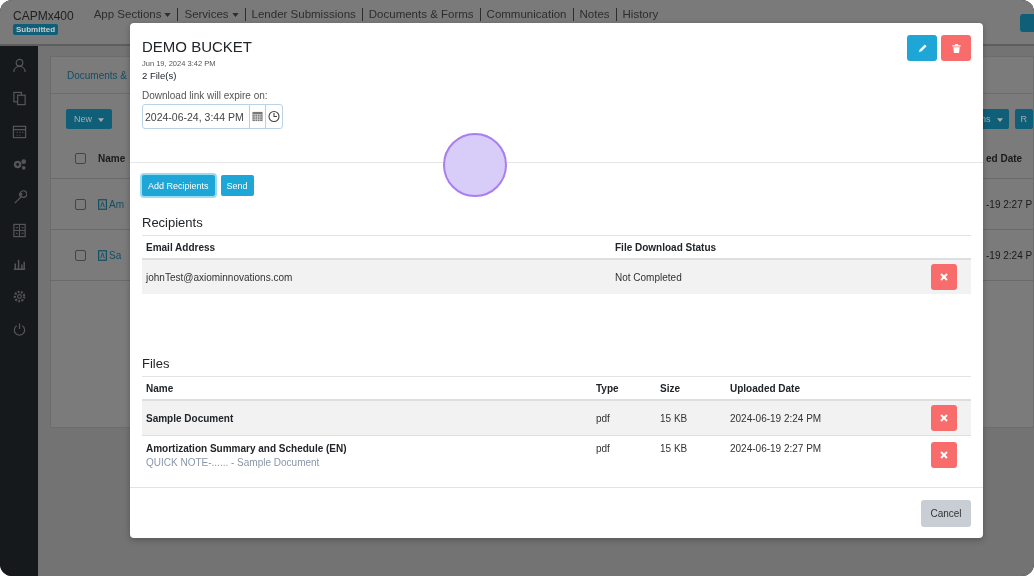 This screenshot has height=576, width=1034. I want to click on column-header: Type, so click(607, 388).